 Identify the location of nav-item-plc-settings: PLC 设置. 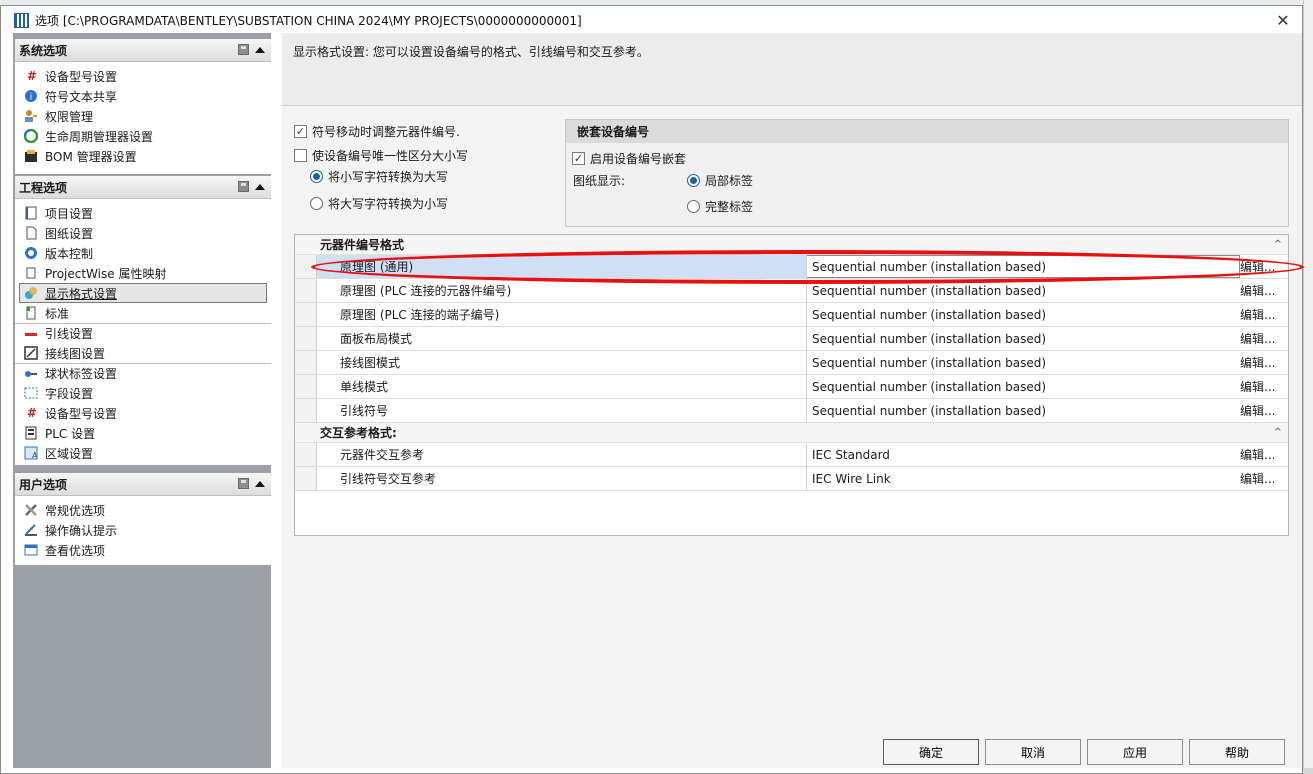
(143, 433).